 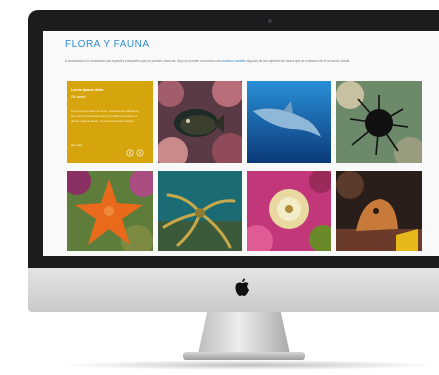 I want to click on anemone-photo, so click(x=289, y=211).